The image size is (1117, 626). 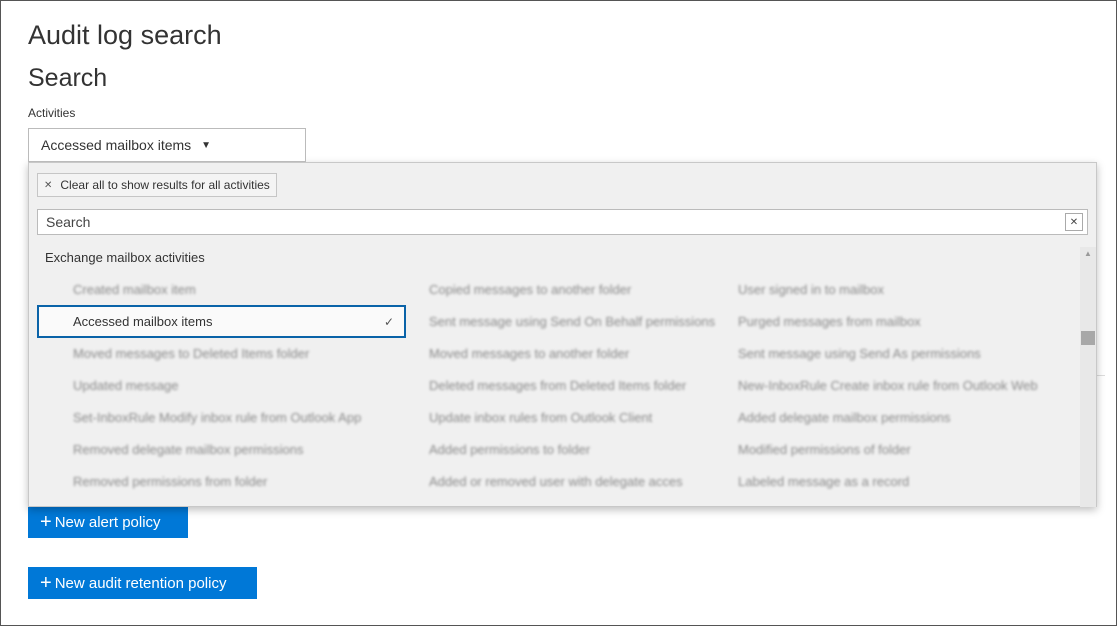 I want to click on new-audit-retention-policy-button: + New audit retention policy, so click(x=142, y=583).